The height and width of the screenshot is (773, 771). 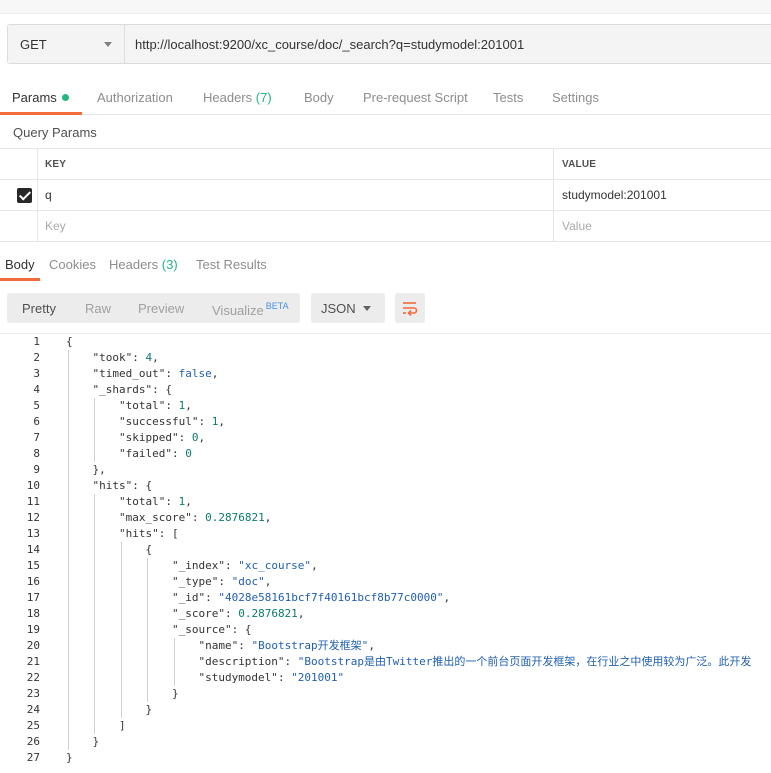 I want to click on tab-pre-request-label: Pre-request Script, so click(x=415, y=97).